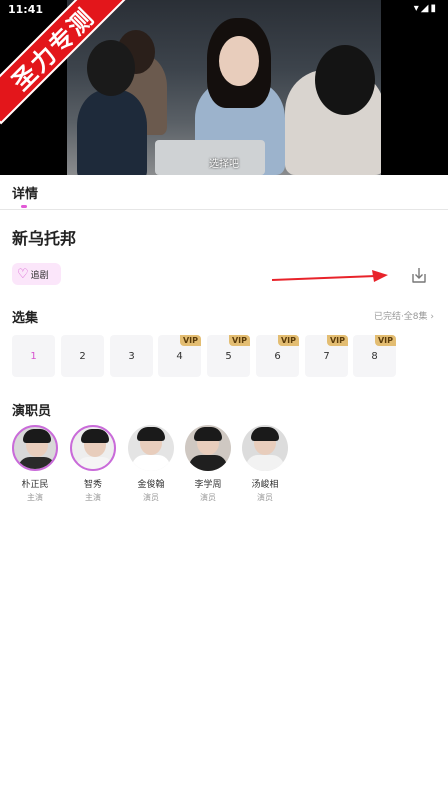  I want to click on episode-number: 8, so click(374, 356).